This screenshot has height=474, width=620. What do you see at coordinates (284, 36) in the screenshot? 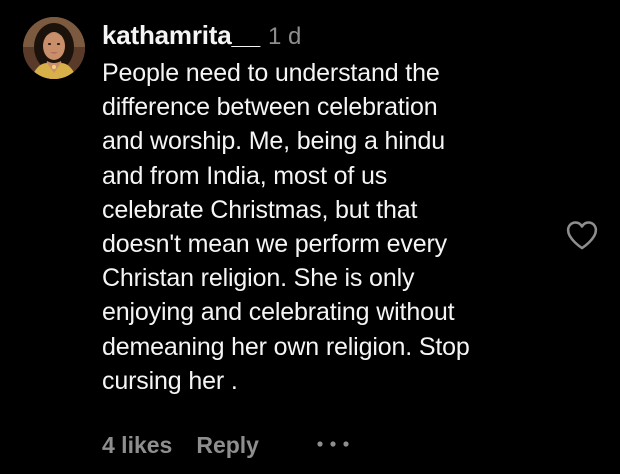
I see `timestamp: 1 d` at bounding box center [284, 36].